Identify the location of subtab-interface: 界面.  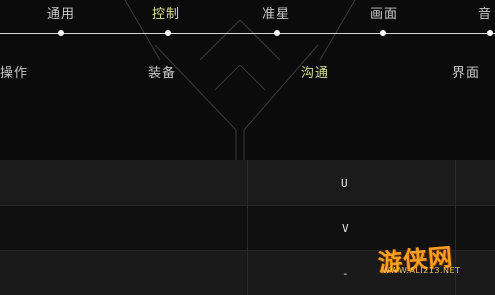
(466, 71).